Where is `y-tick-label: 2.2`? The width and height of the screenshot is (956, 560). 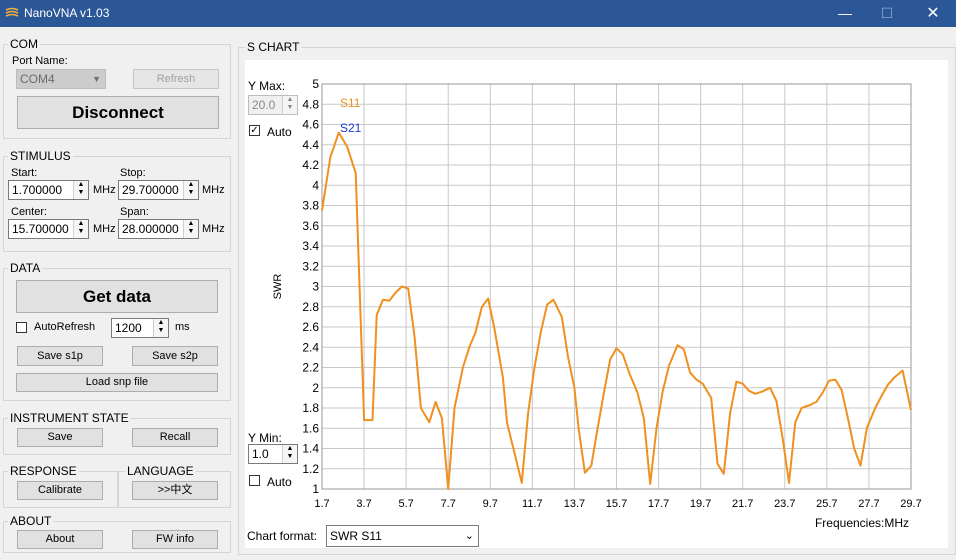 y-tick-label: 2.2 is located at coordinates (310, 368).